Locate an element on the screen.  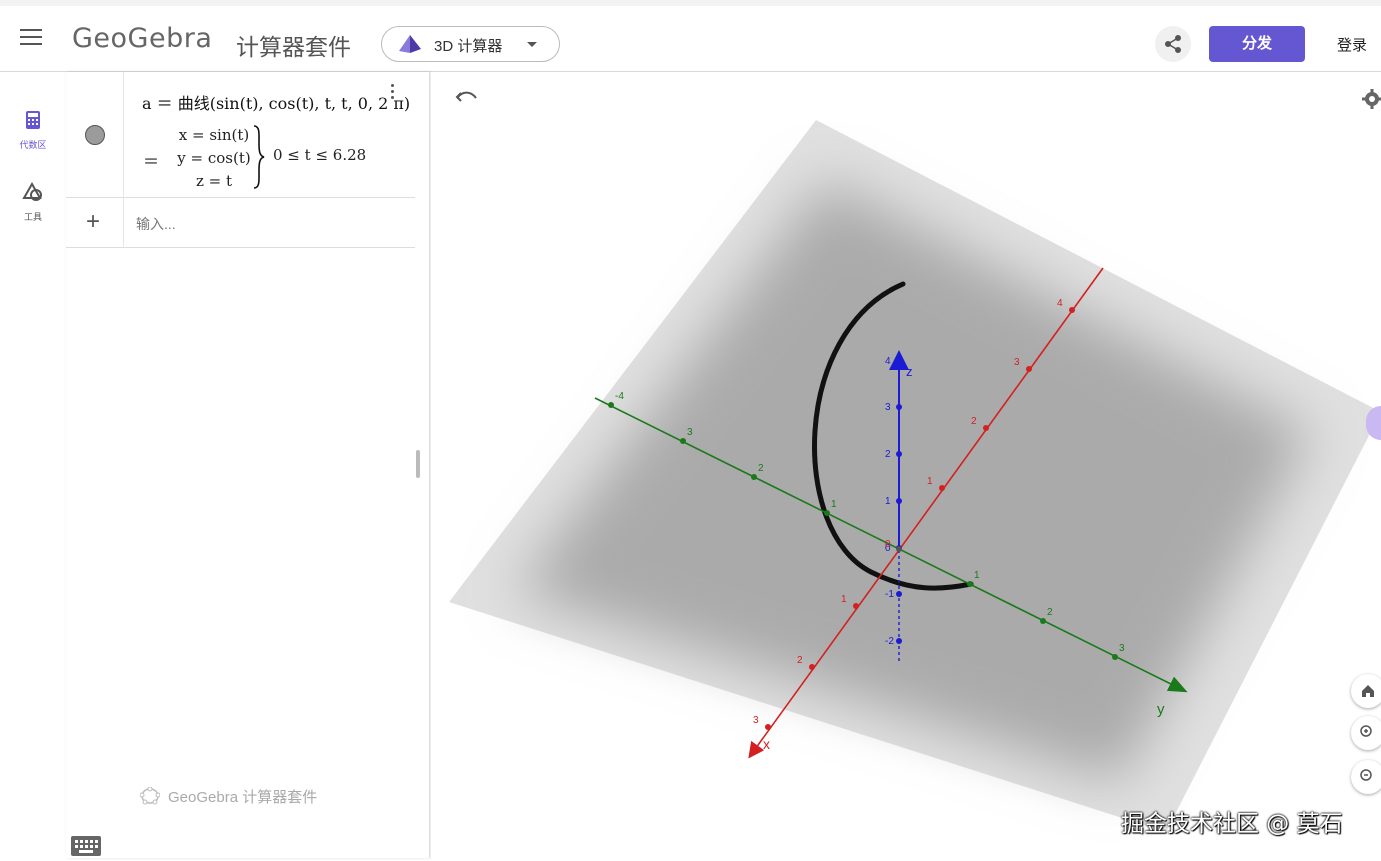
case-y: y = cos(t) is located at coordinates (214, 158).